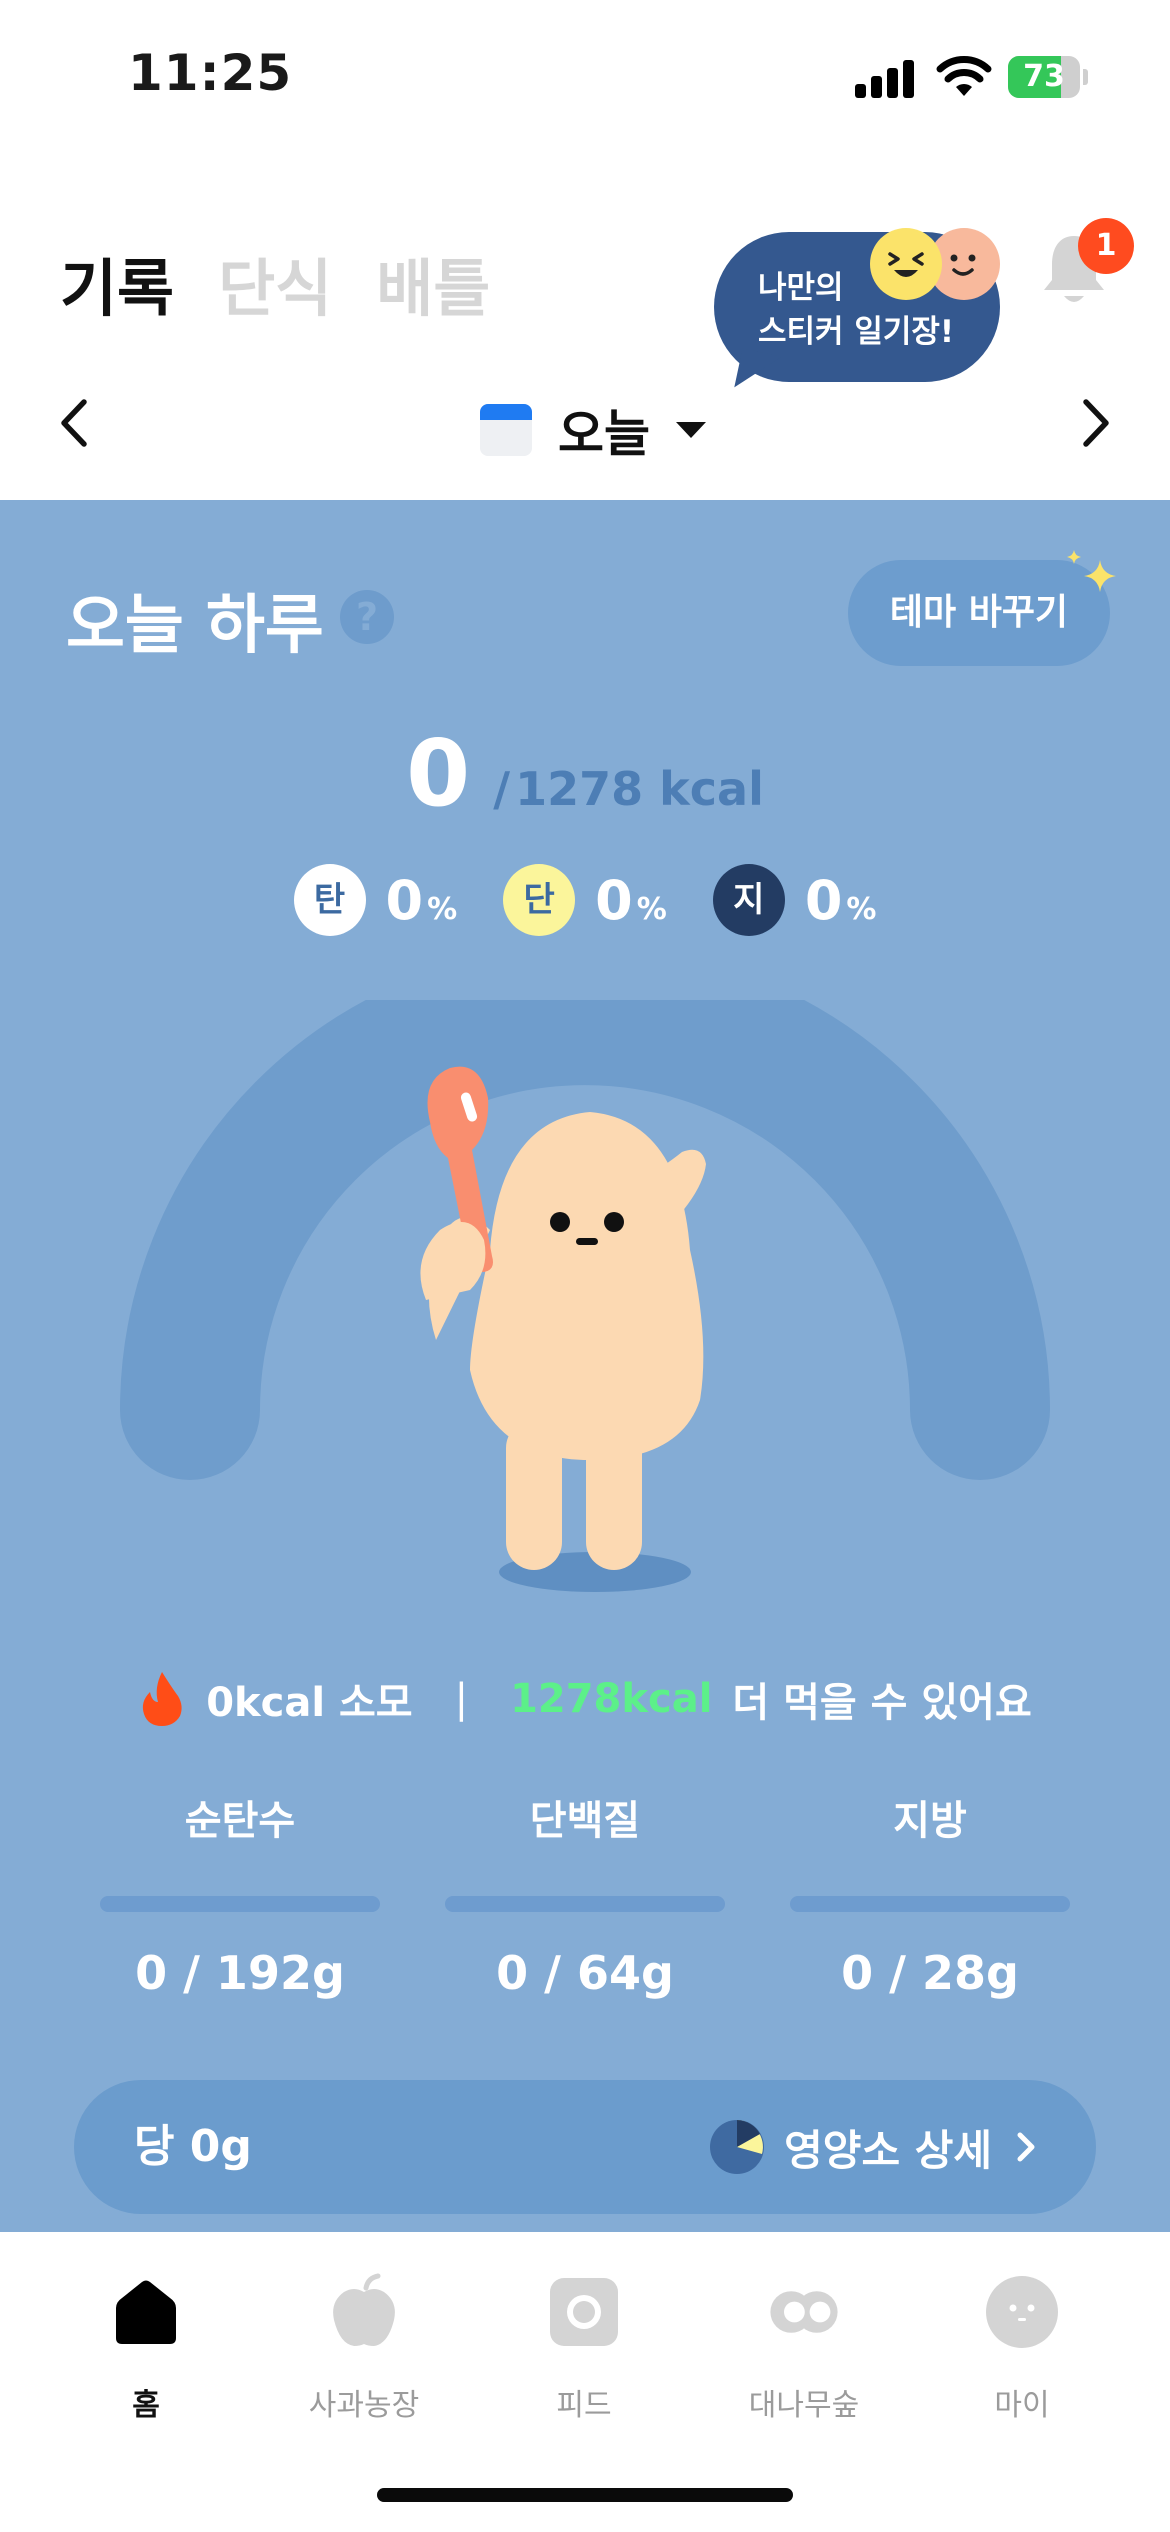  I want to click on calorie-burn-row: 0kcal 소모 | 1278kcal 더 먹을 수 있어요, so click(585, 1699).